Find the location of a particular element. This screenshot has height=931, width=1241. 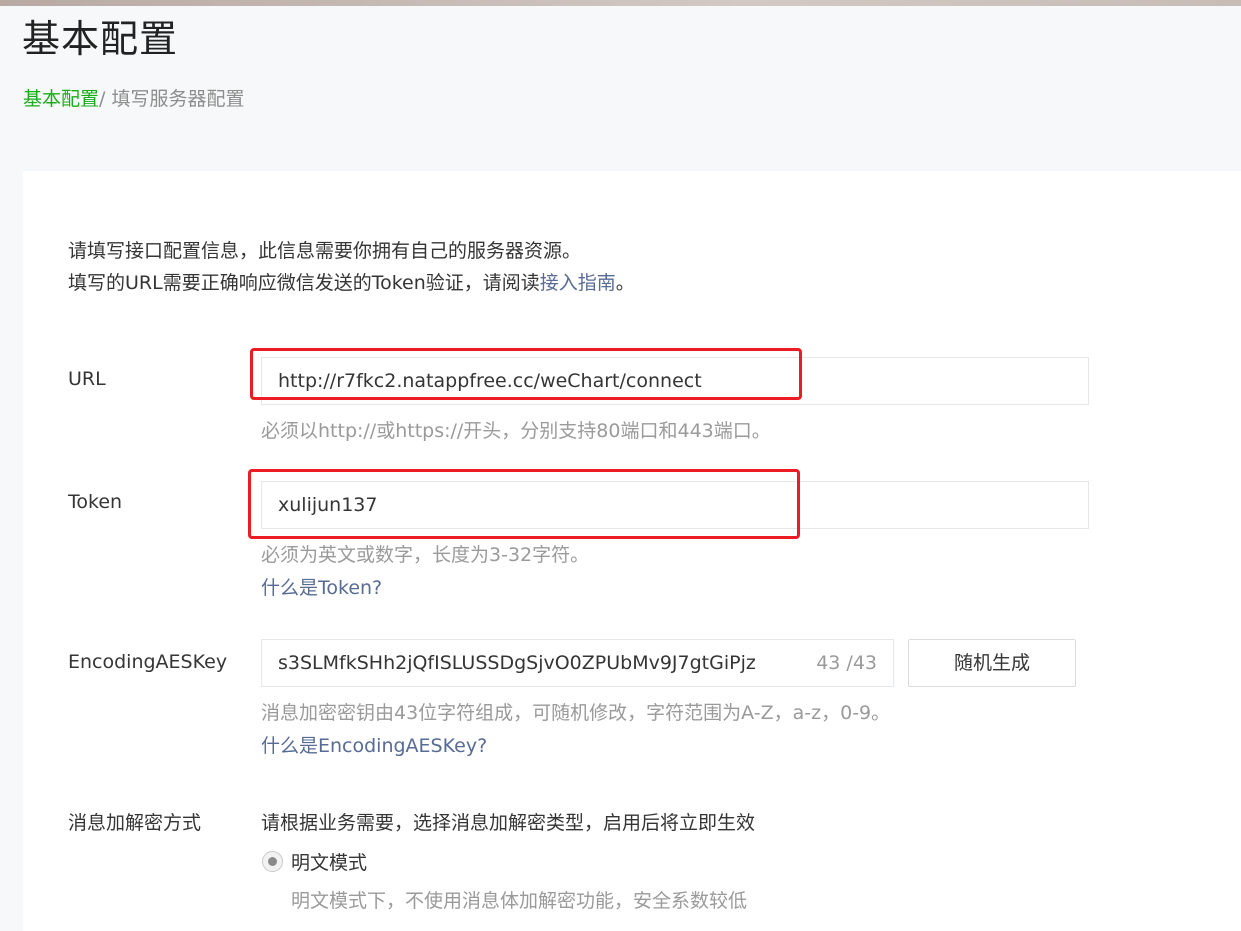

intro-line-2-suffix: 。 is located at coordinates (625, 283).